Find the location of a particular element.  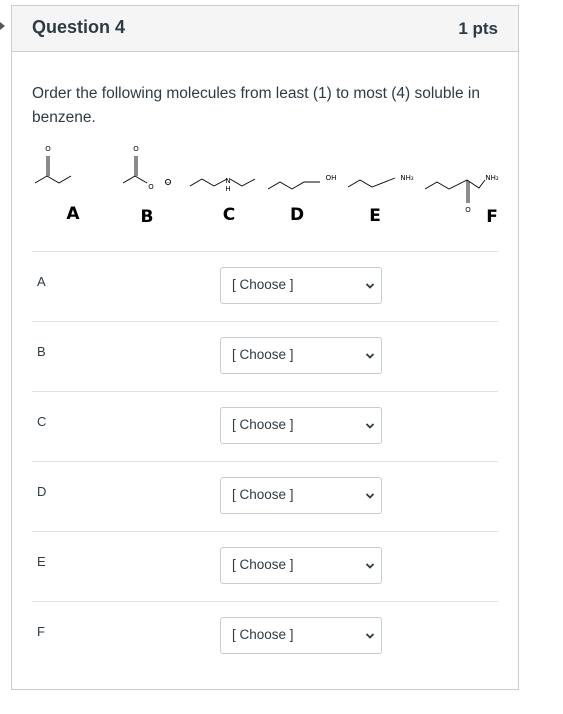

answer-row-e: E [ Choose ] is located at coordinates (265, 566).